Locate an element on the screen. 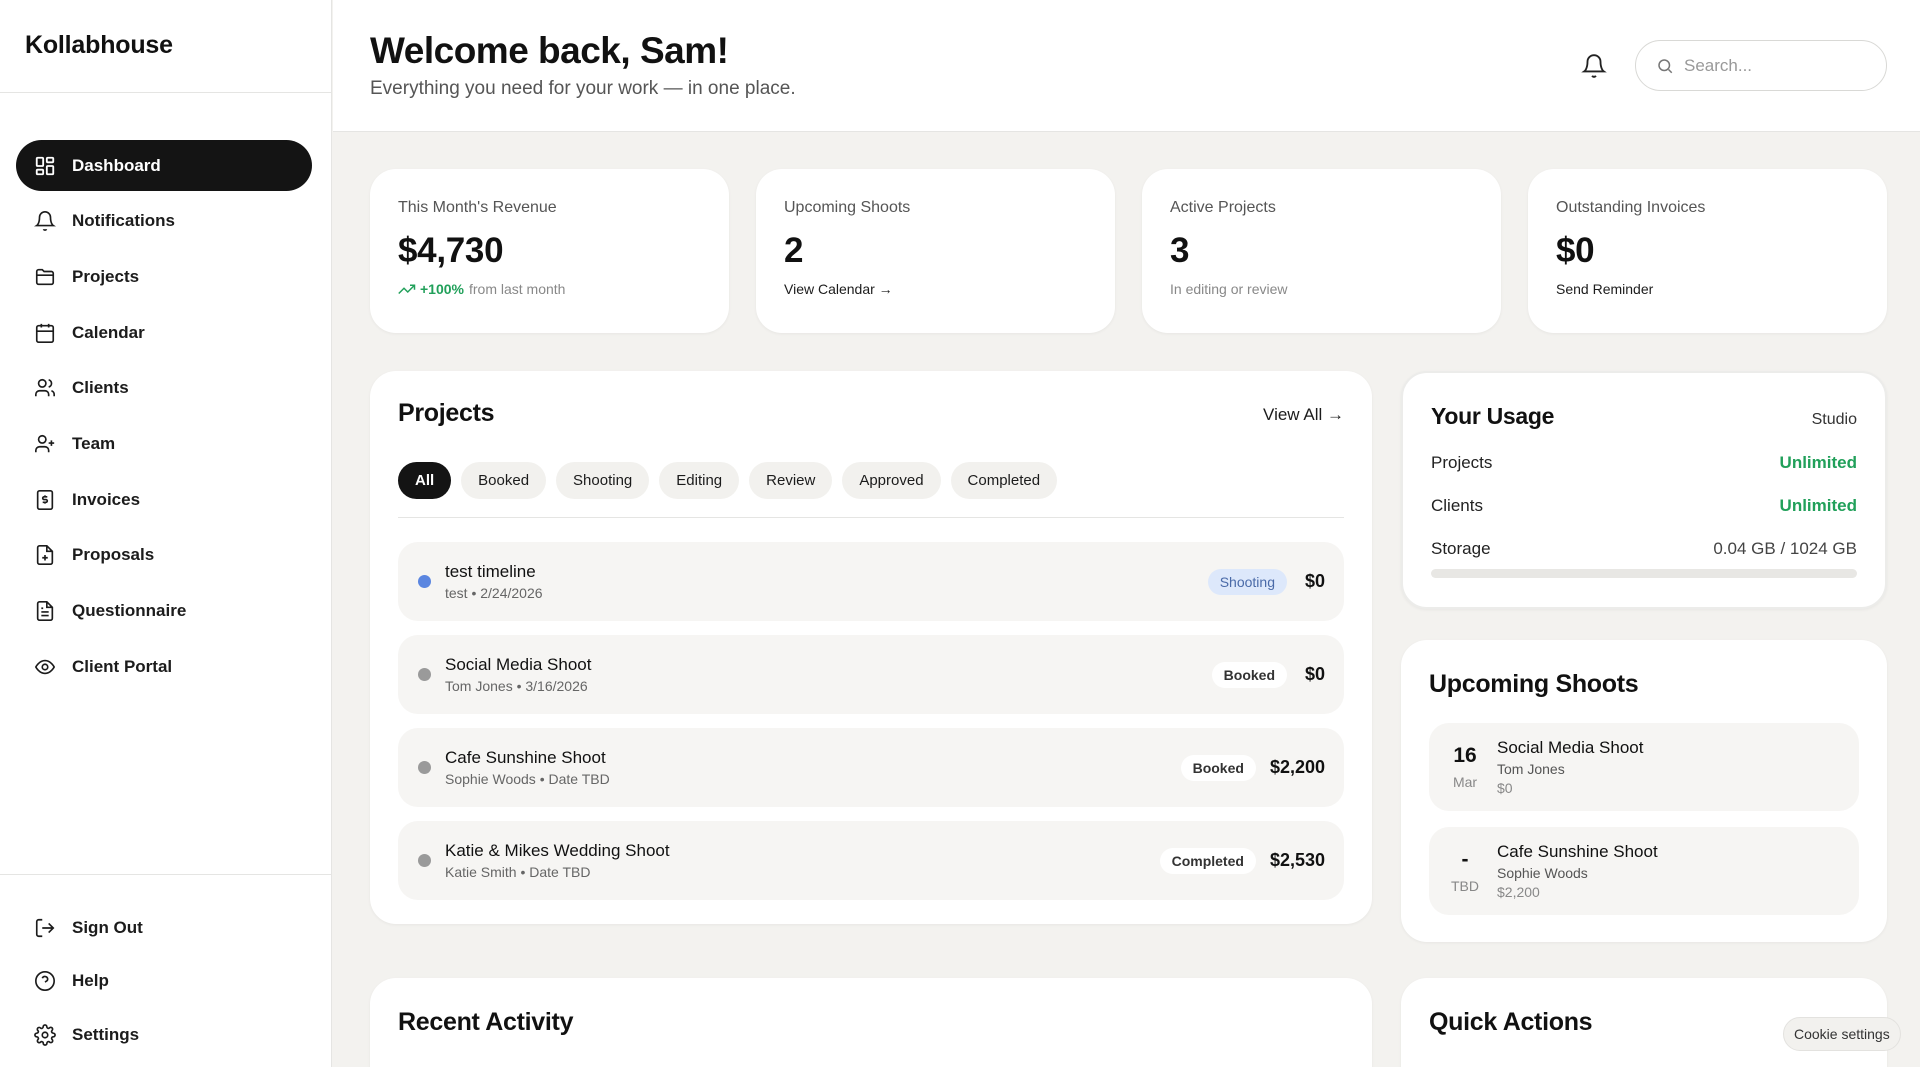 This screenshot has height=1067, width=1920. usage-label: Storage is located at coordinates (1461, 548).